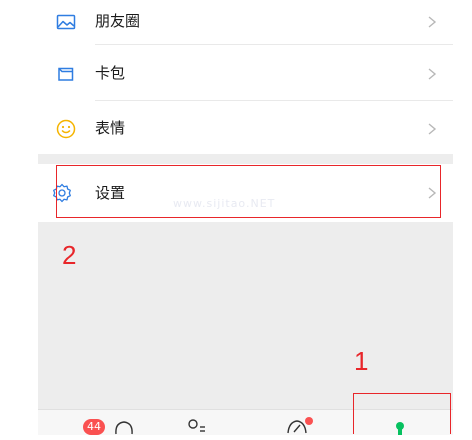 The image size is (472, 440). Describe the element at coordinates (402, 413) in the screenshot. I see `annotation-box-me-tab` at that location.